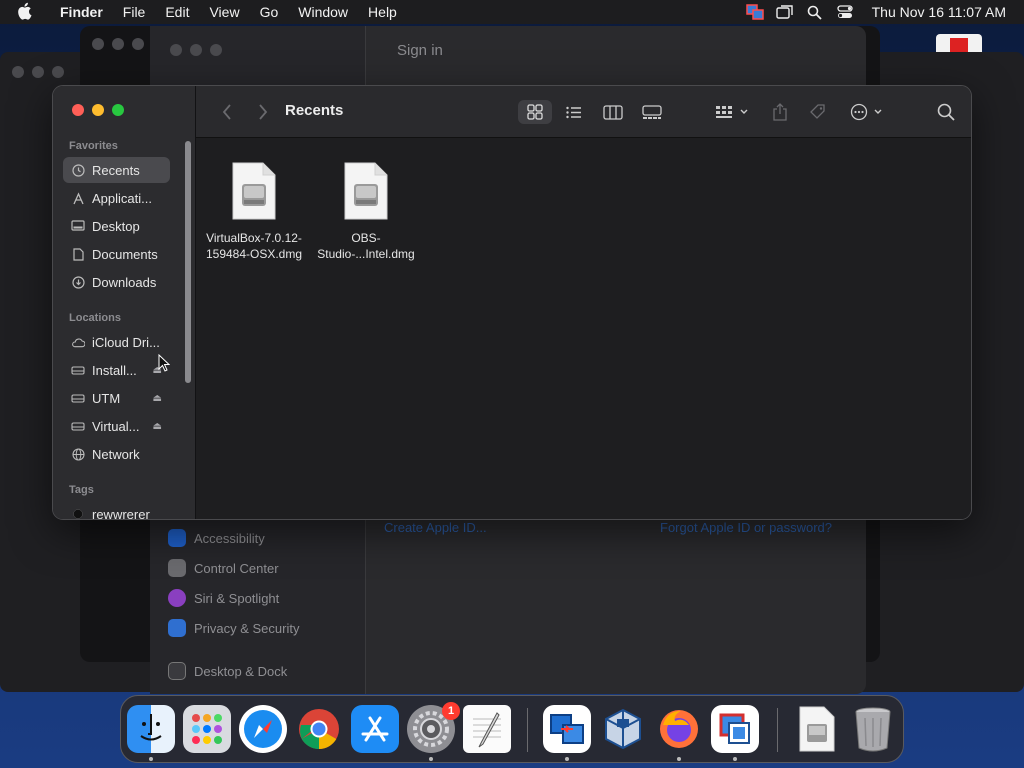  Describe the element at coordinates (732, 112) in the screenshot. I see `group-by-button` at that location.